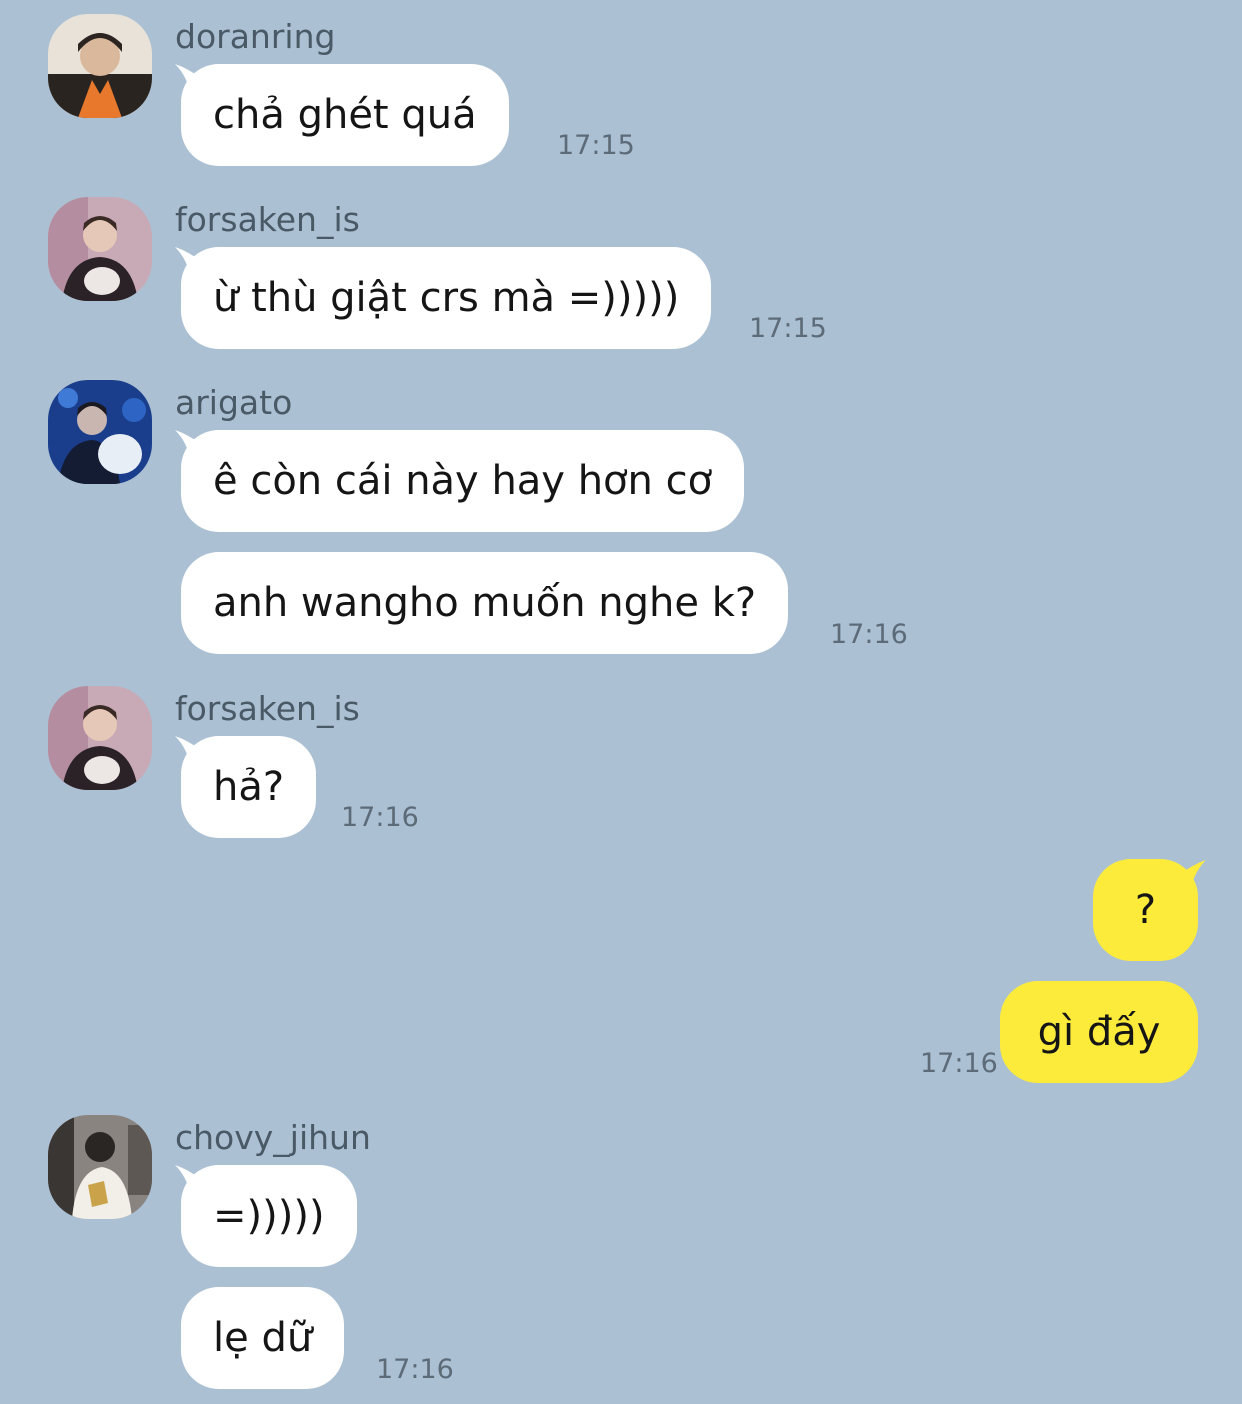 The image size is (1242, 1404). I want to click on message-bubble: ê còn cái này hay hơn cơ, so click(463, 481).